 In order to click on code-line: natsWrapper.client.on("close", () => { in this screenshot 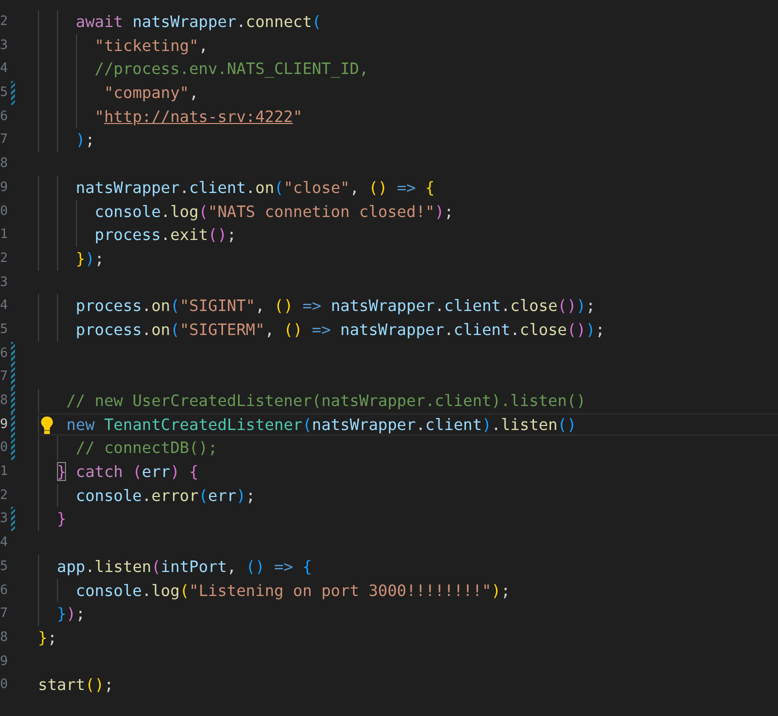, I will do `click(255, 187)`.